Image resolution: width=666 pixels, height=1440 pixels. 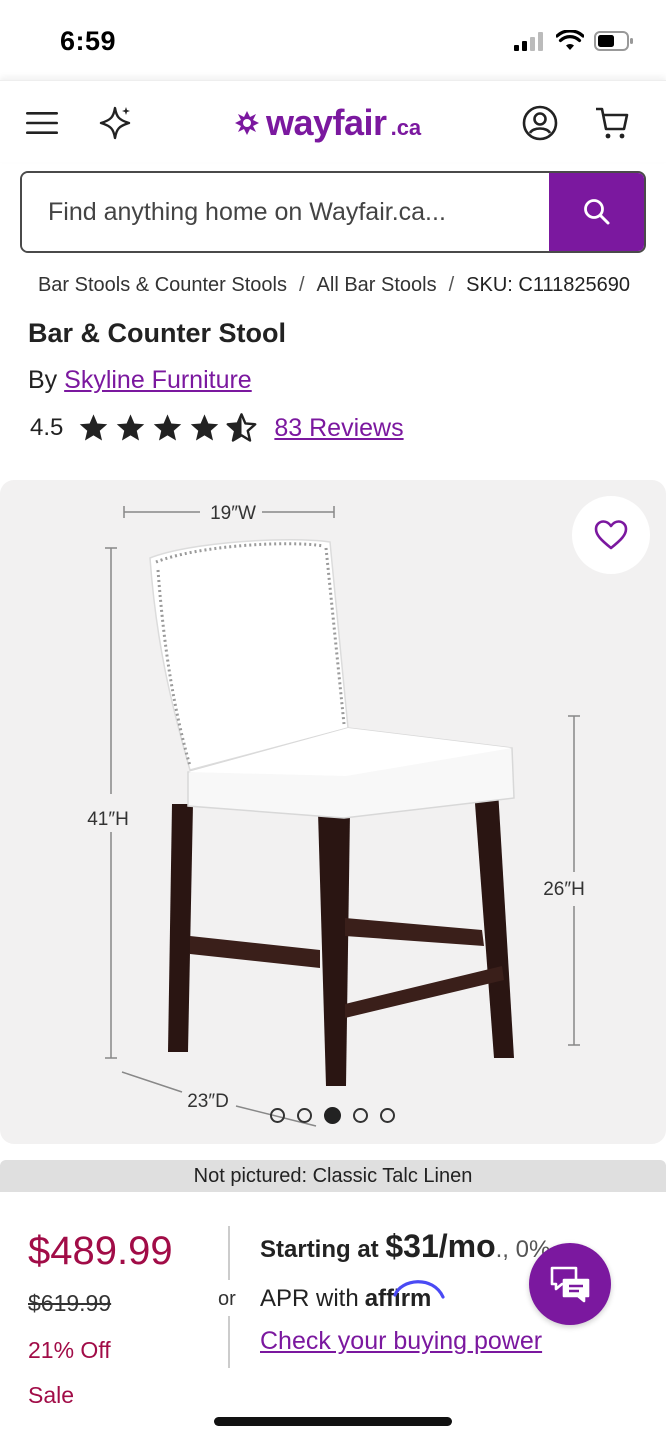 I want to click on breadcrumb-item-bar-counter-stools: Bar Stools & Counter Stools, so click(x=162, y=285).